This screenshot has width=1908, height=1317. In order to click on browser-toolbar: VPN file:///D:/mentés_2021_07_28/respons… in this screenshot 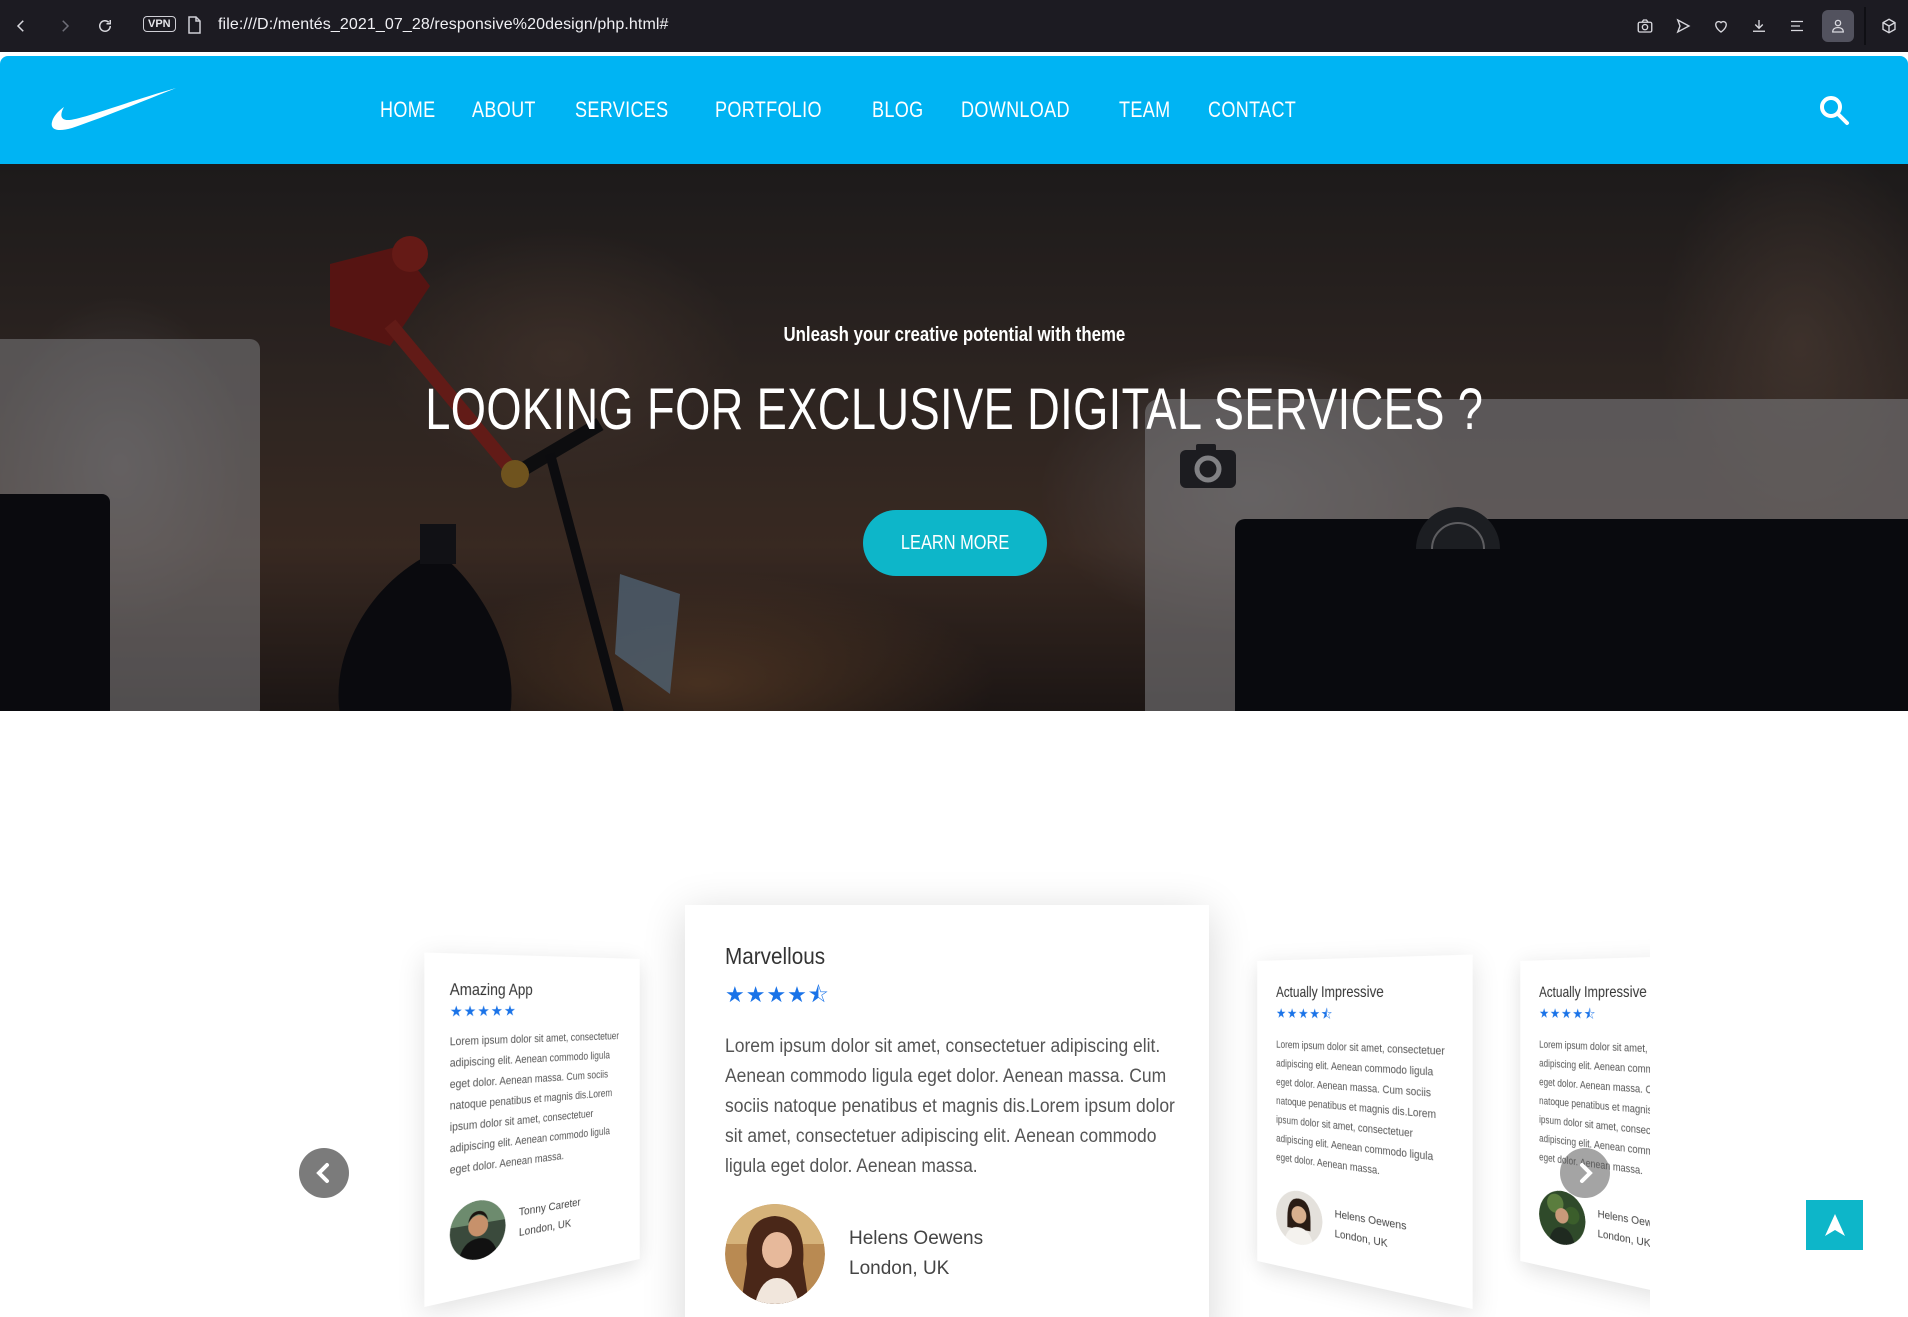, I will do `click(954, 26)`.